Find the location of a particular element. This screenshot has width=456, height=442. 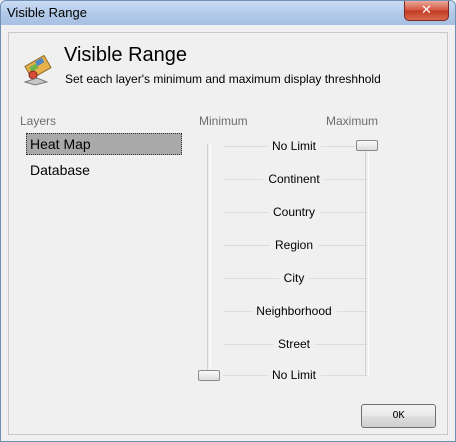

maximum-slider-track is located at coordinates (367, 260).